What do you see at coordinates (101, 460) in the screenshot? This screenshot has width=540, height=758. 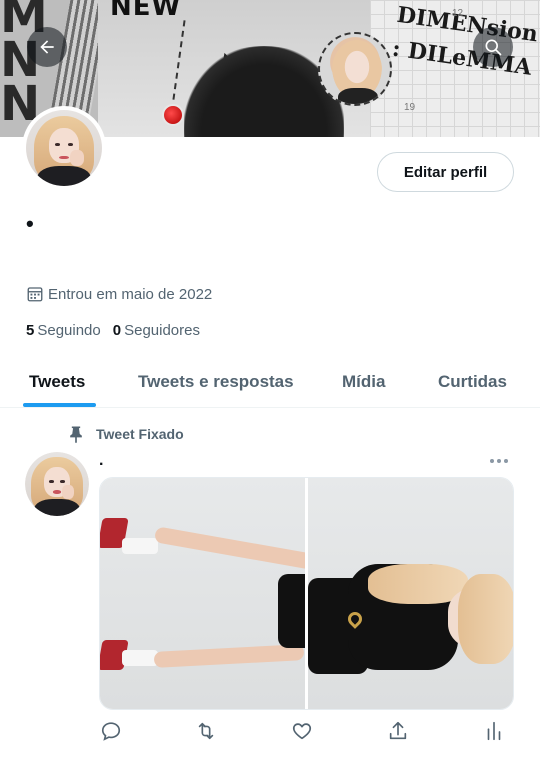 I see `tweet-text: .` at bounding box center [101, 460].